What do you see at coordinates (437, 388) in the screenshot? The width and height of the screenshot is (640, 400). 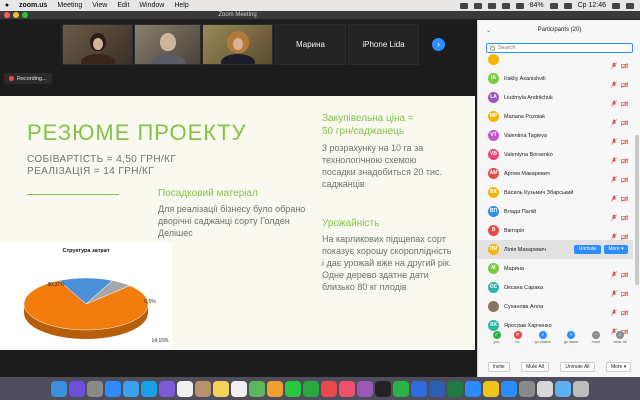 I see `word-icon` at bounding box center [437, 388].